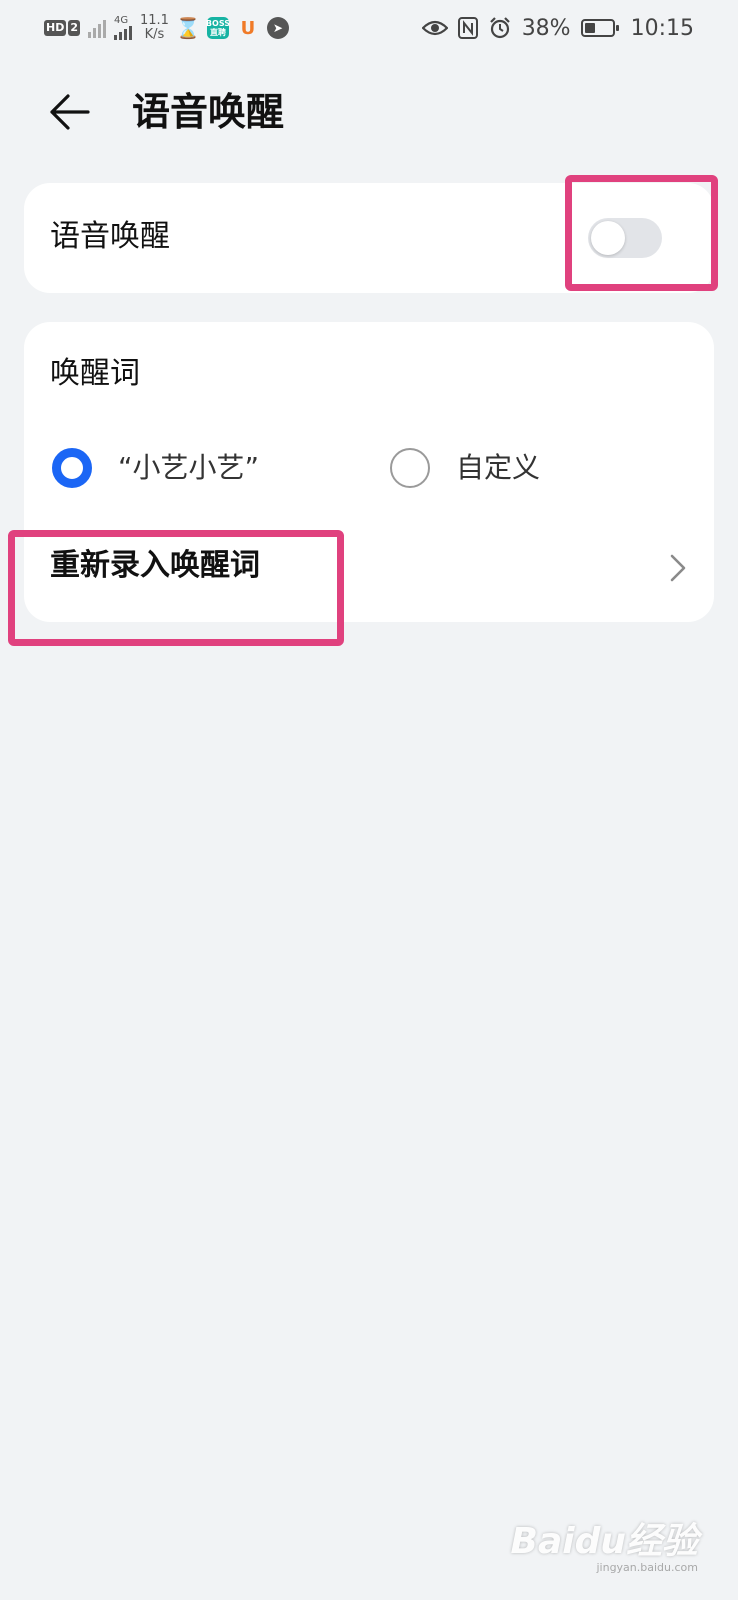 The width and height of the screenshot is (738, 1600). What do you see at coordinates (154, 34) in the screenshot?
I see `speed-unit: K/s` at bounding box center [154, 34].